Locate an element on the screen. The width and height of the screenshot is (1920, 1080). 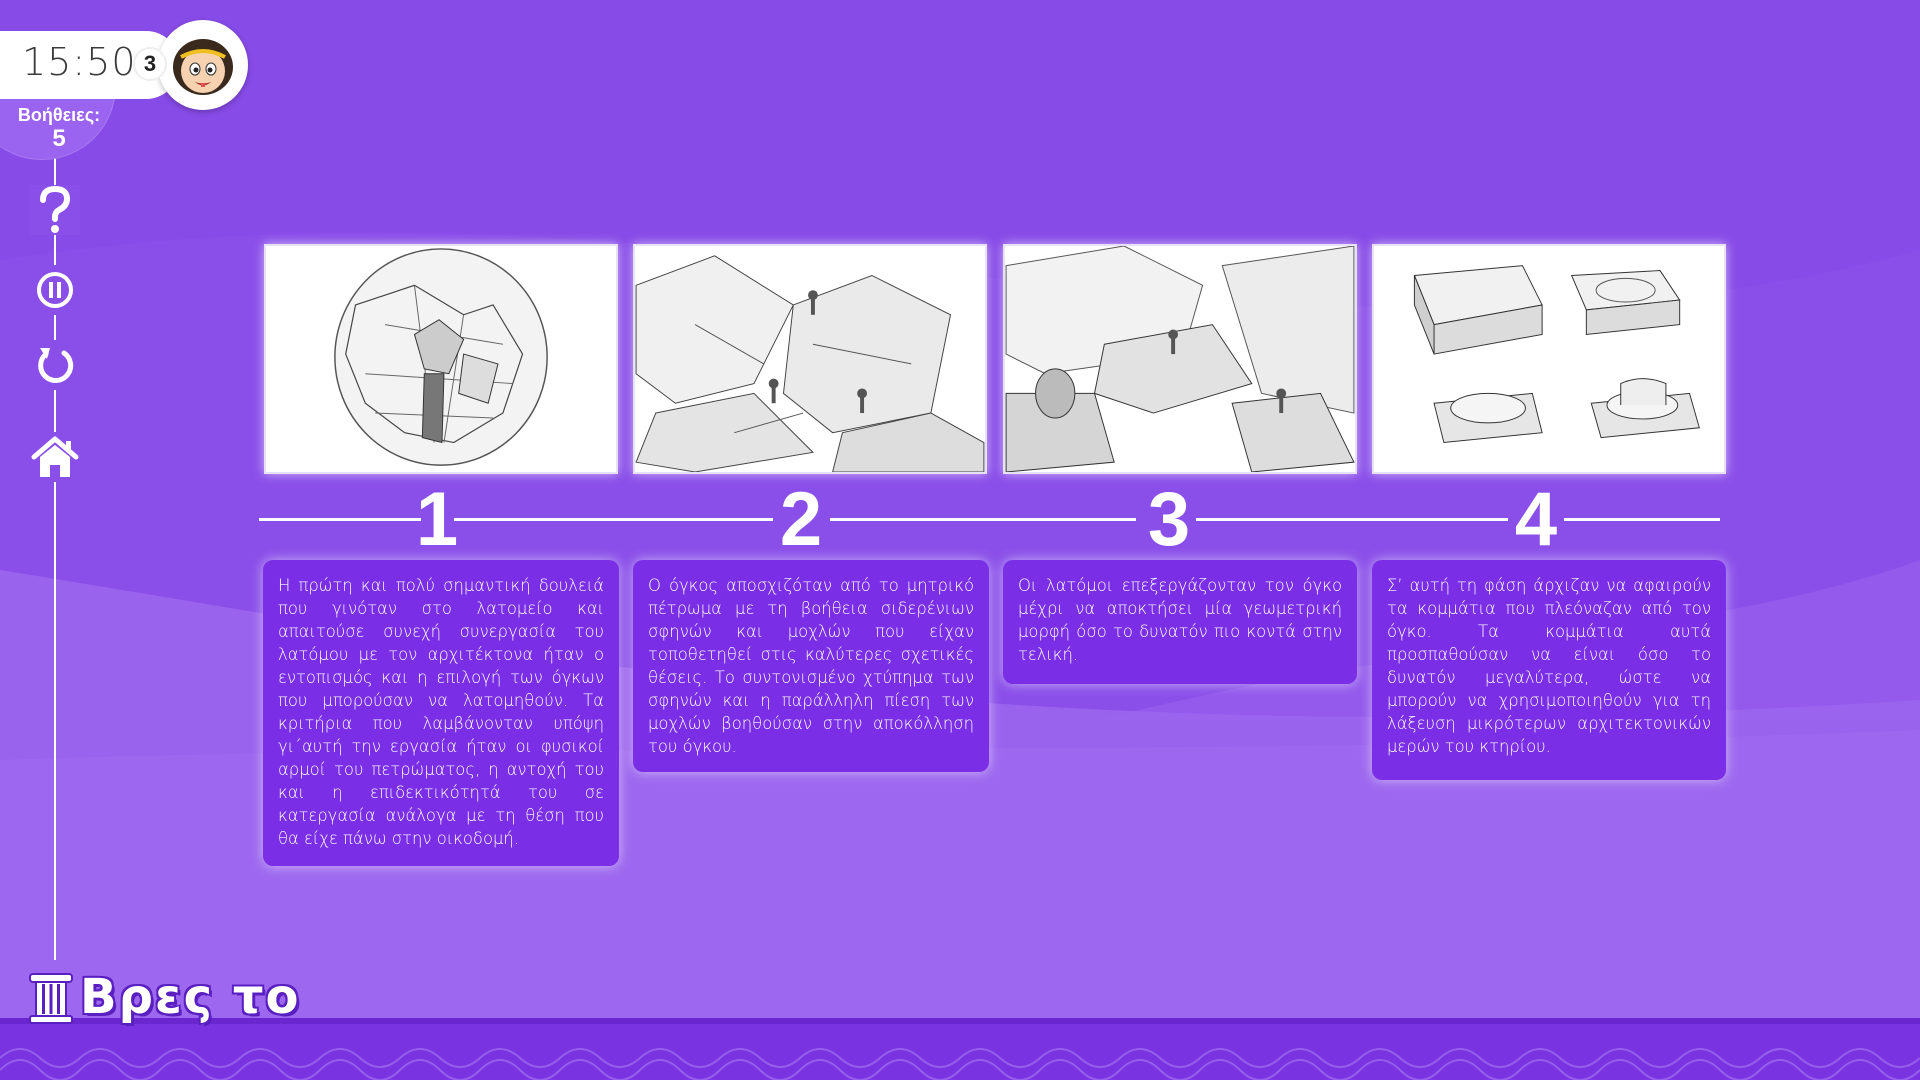
logo-text: Βρες το is located at coordinates (190, 997).